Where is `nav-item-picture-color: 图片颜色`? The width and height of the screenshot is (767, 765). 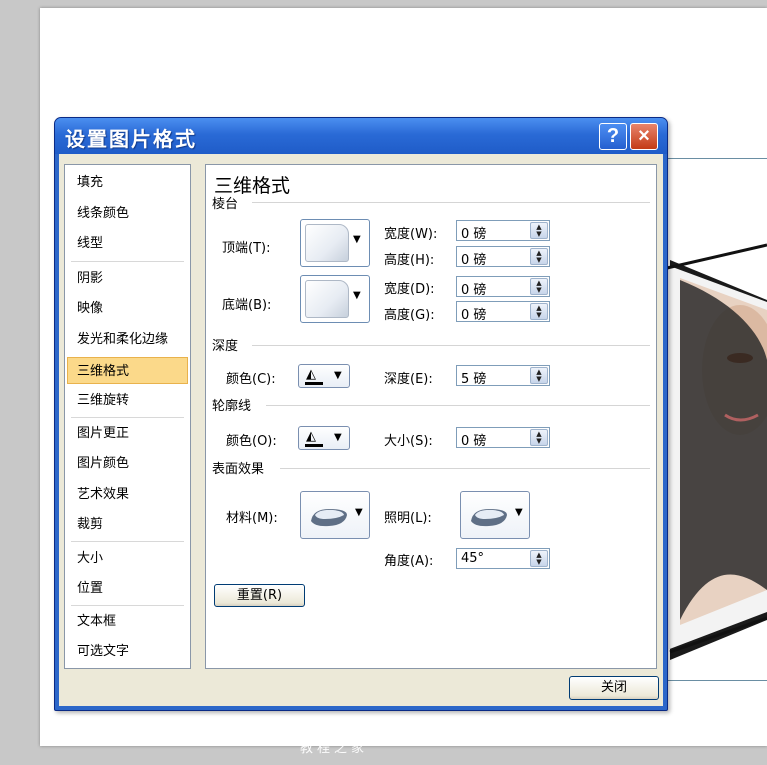 nav-item-picture-color: 图片颜色 is located at coordinates (127, 463).